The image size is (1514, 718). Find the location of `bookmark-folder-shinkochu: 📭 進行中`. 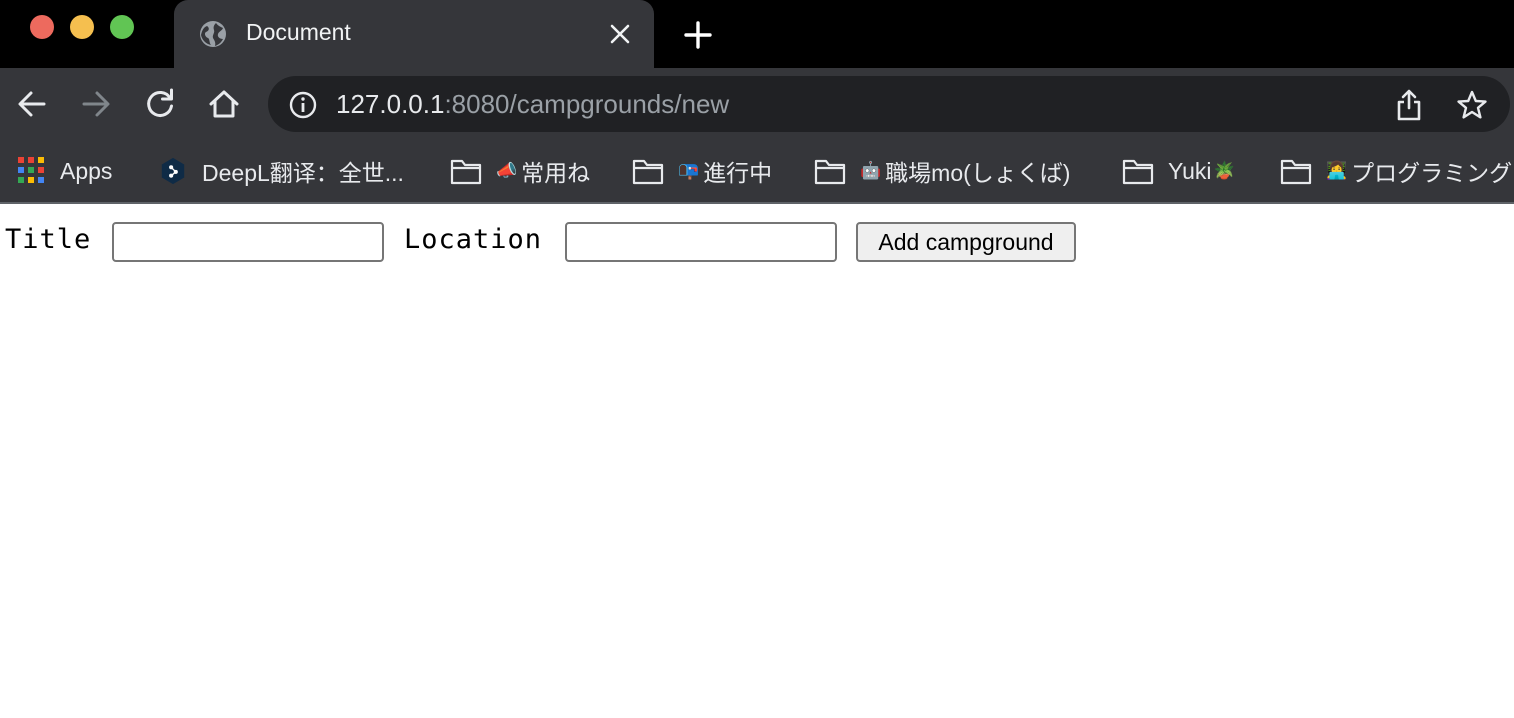

bookmark-folder-shinkochu: 📭 進行中 is located at coordinates (702, 171).